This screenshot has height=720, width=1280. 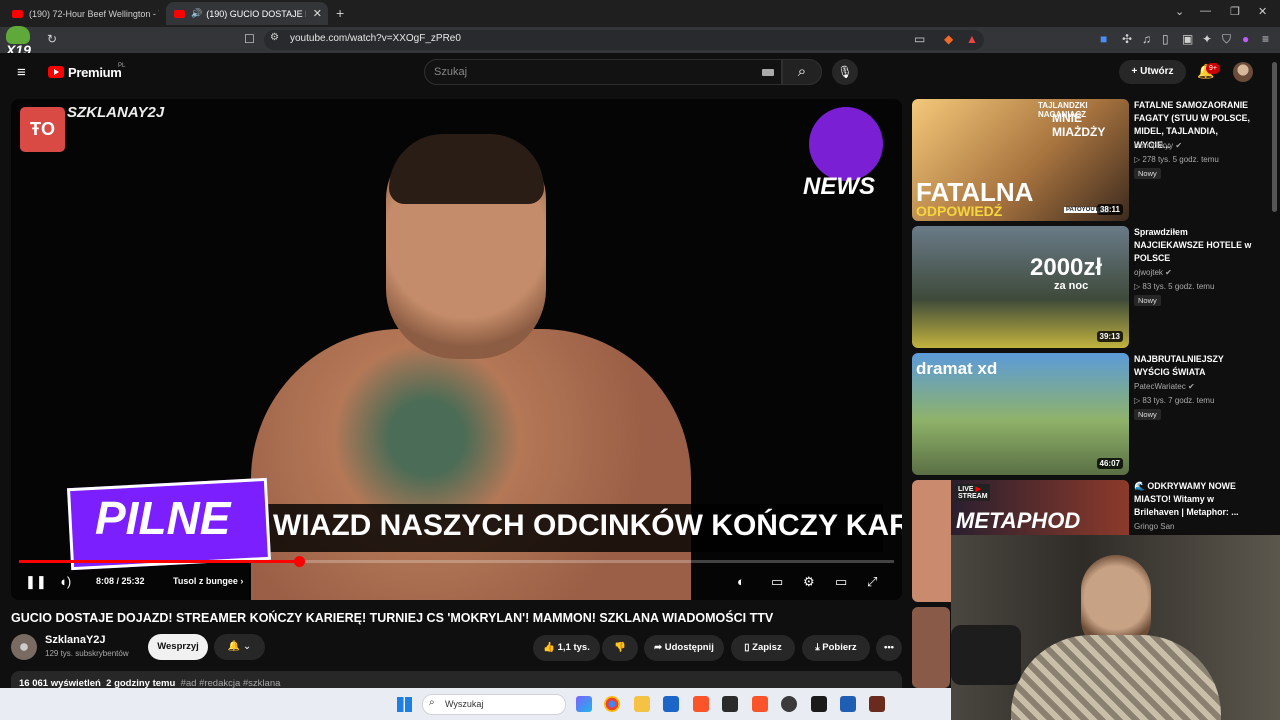 What do you see at coordinates (1179, 11) in the screenshot?
I see `tab-search-icon: ⌄` at bounding box center [1179, 11].